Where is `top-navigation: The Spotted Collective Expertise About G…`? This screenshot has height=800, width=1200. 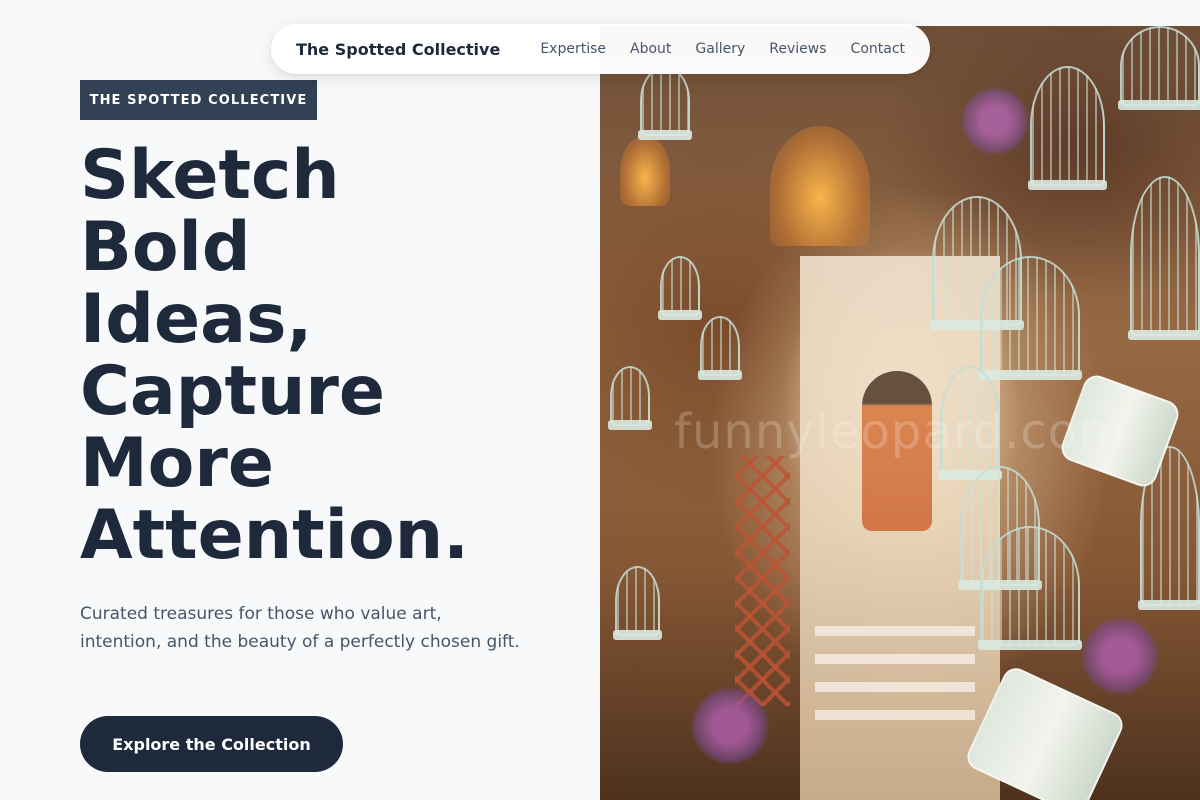
top-navigation: The Spotted Collective Expertise About G… is located at coordinates (600, 49).